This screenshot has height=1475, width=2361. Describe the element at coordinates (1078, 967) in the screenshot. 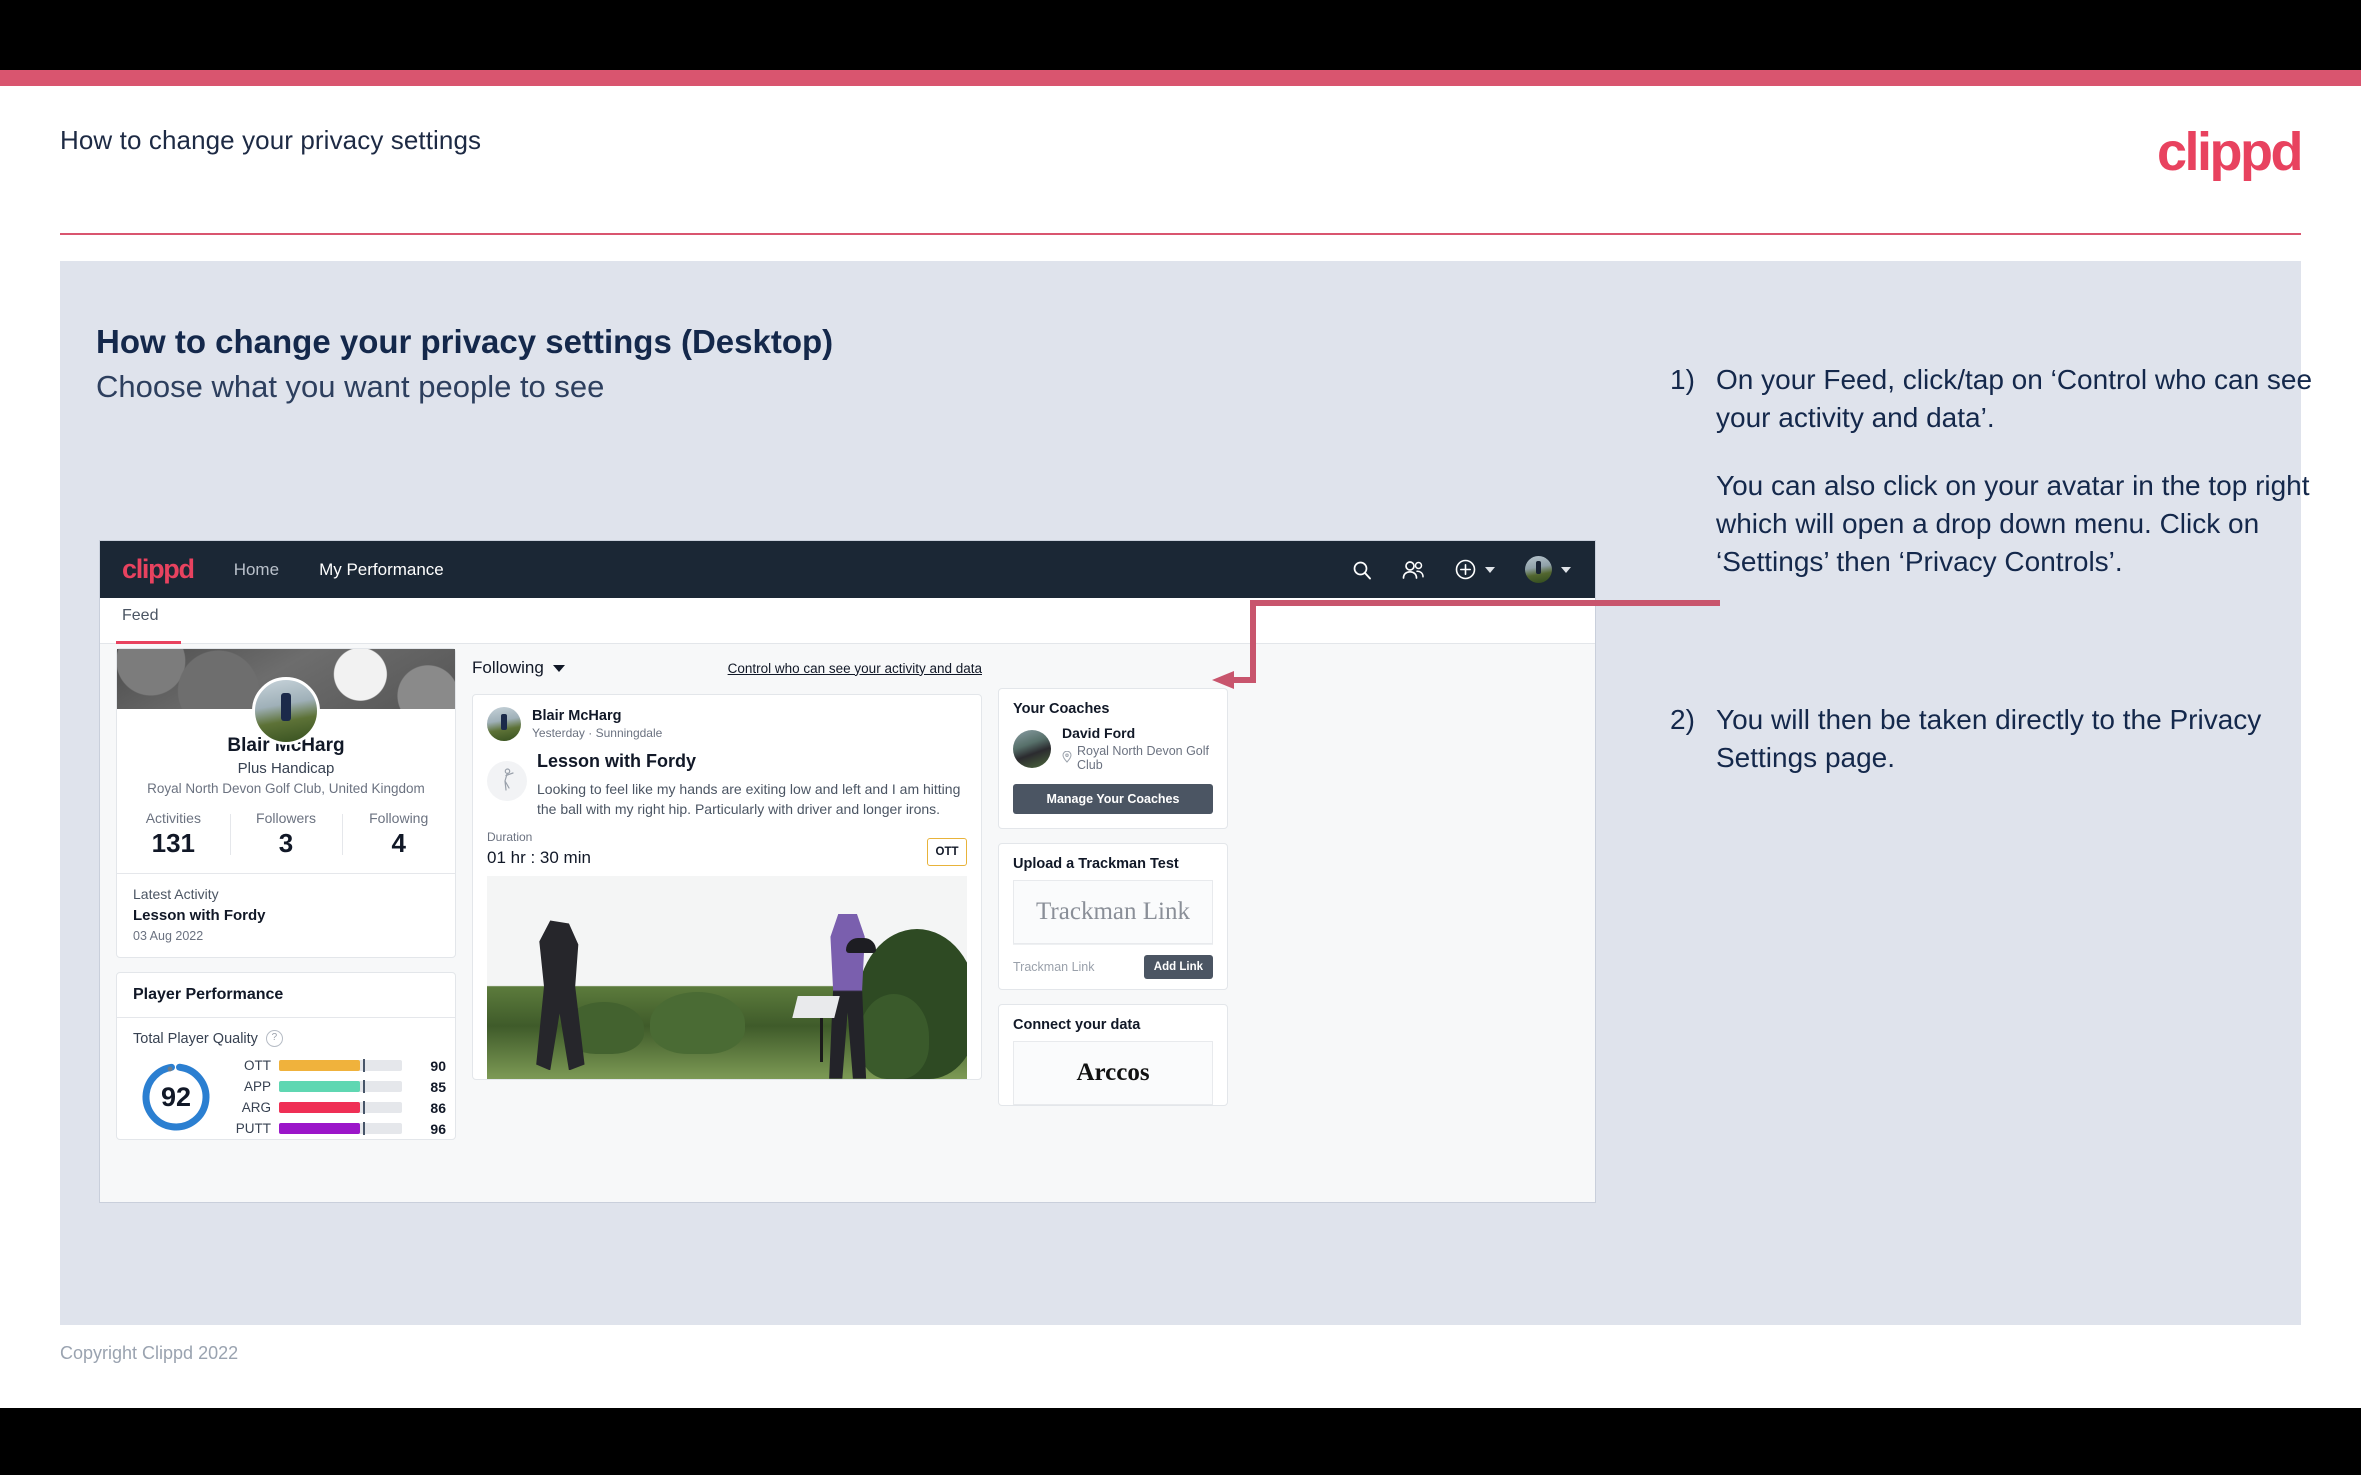

I see `trackman-link-input: Trackman Link` at that location.